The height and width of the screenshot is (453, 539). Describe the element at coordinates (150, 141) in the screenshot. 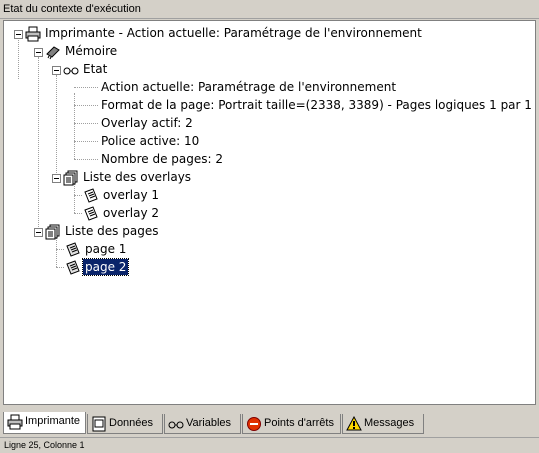

I see `tree-label: Police active: 10` at that location.